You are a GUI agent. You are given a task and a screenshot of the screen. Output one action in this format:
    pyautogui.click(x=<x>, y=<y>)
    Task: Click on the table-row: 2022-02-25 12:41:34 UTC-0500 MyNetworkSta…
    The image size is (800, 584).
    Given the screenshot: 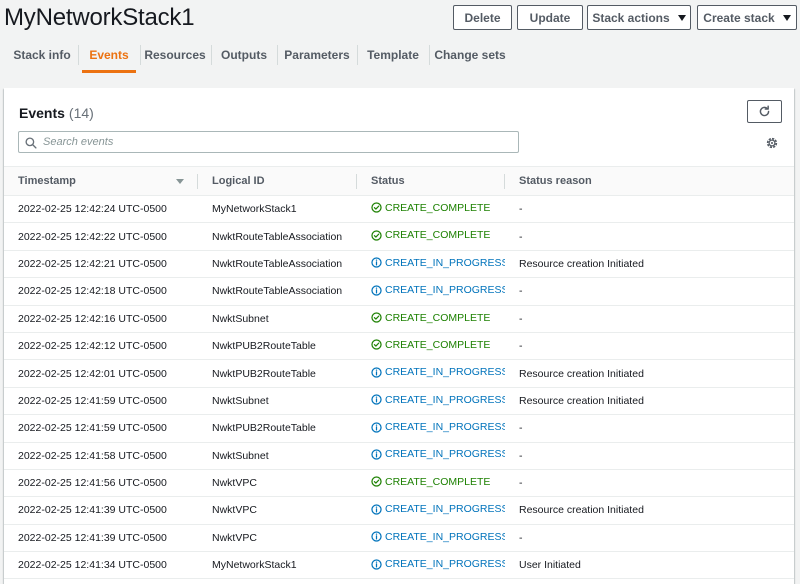 What is the action you would take?
    pyautogui.click(x=399, y=565)
    